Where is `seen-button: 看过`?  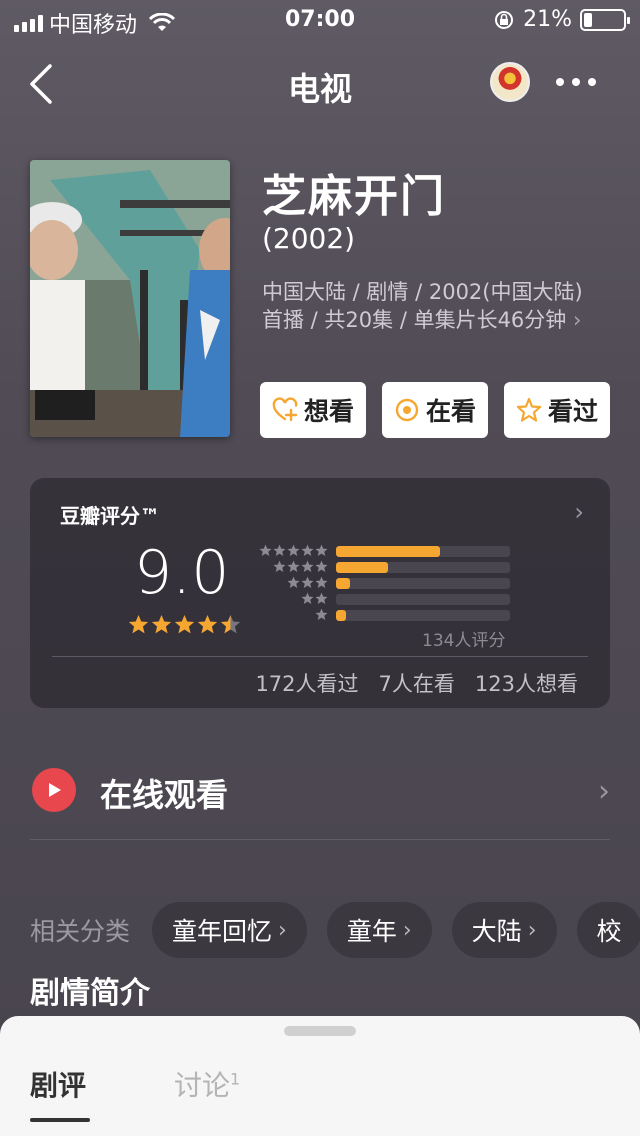
seen-button: 看过 is located at coordinates (557, 410).